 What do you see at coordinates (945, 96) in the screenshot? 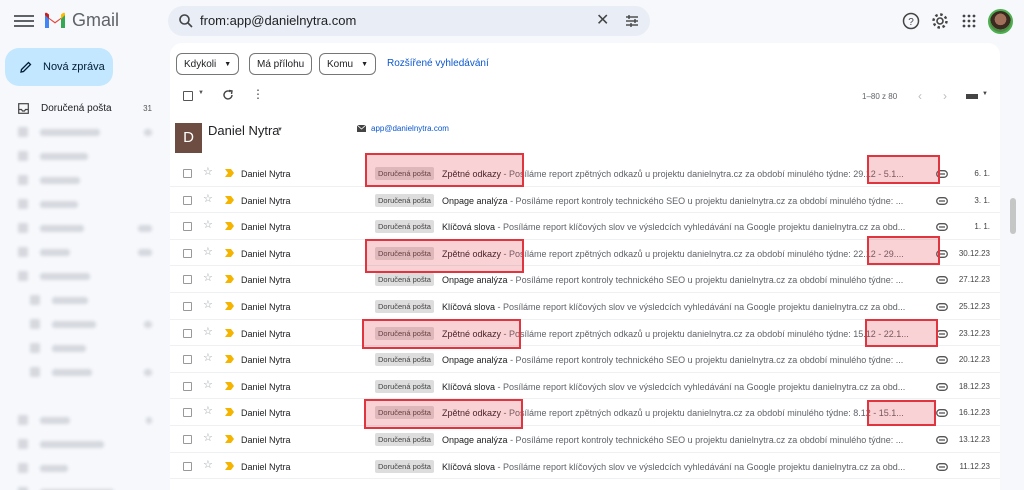
I see `next-page-icon: ›` at bounding box center [945, 96].